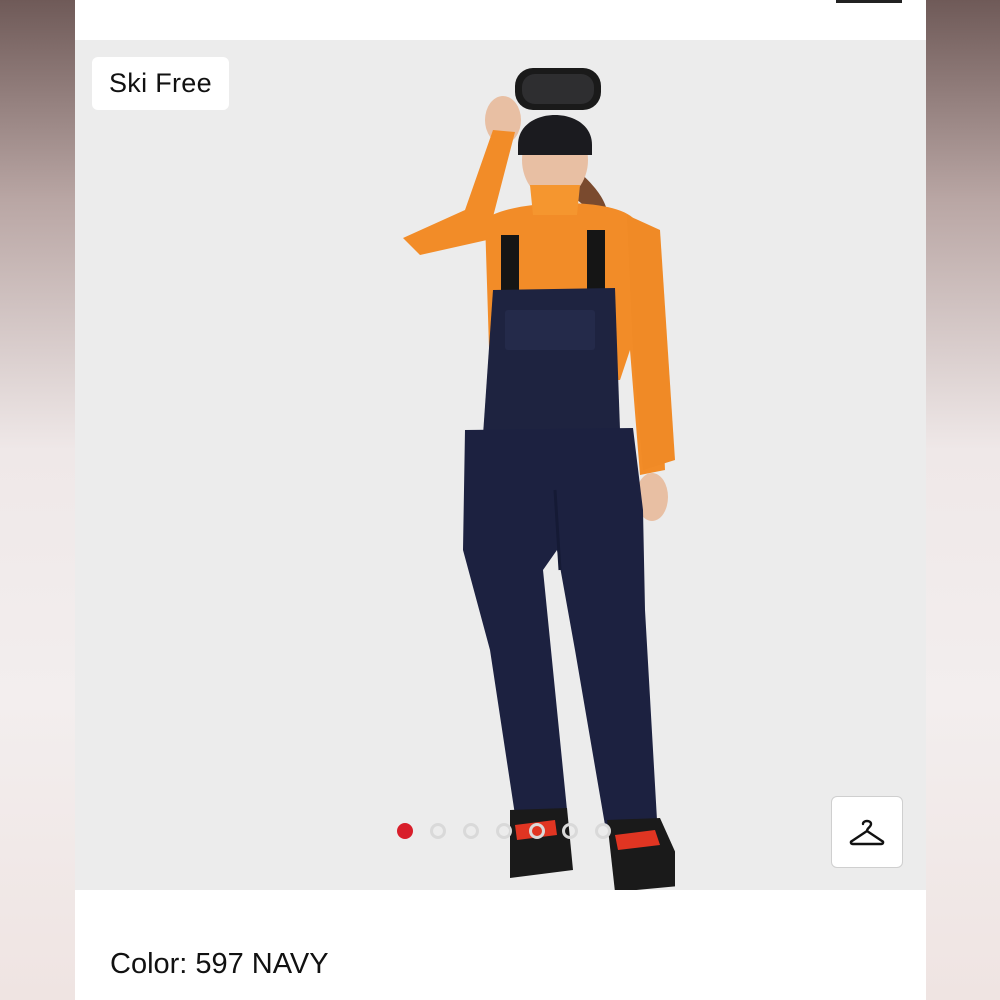 Image resolution: width=1000 pixels, height=1000 pixels. What do you see at coordinates (160, 83) in the screenshot?
I see `product-badge: Ski Free` at bounding box center [160, 83].